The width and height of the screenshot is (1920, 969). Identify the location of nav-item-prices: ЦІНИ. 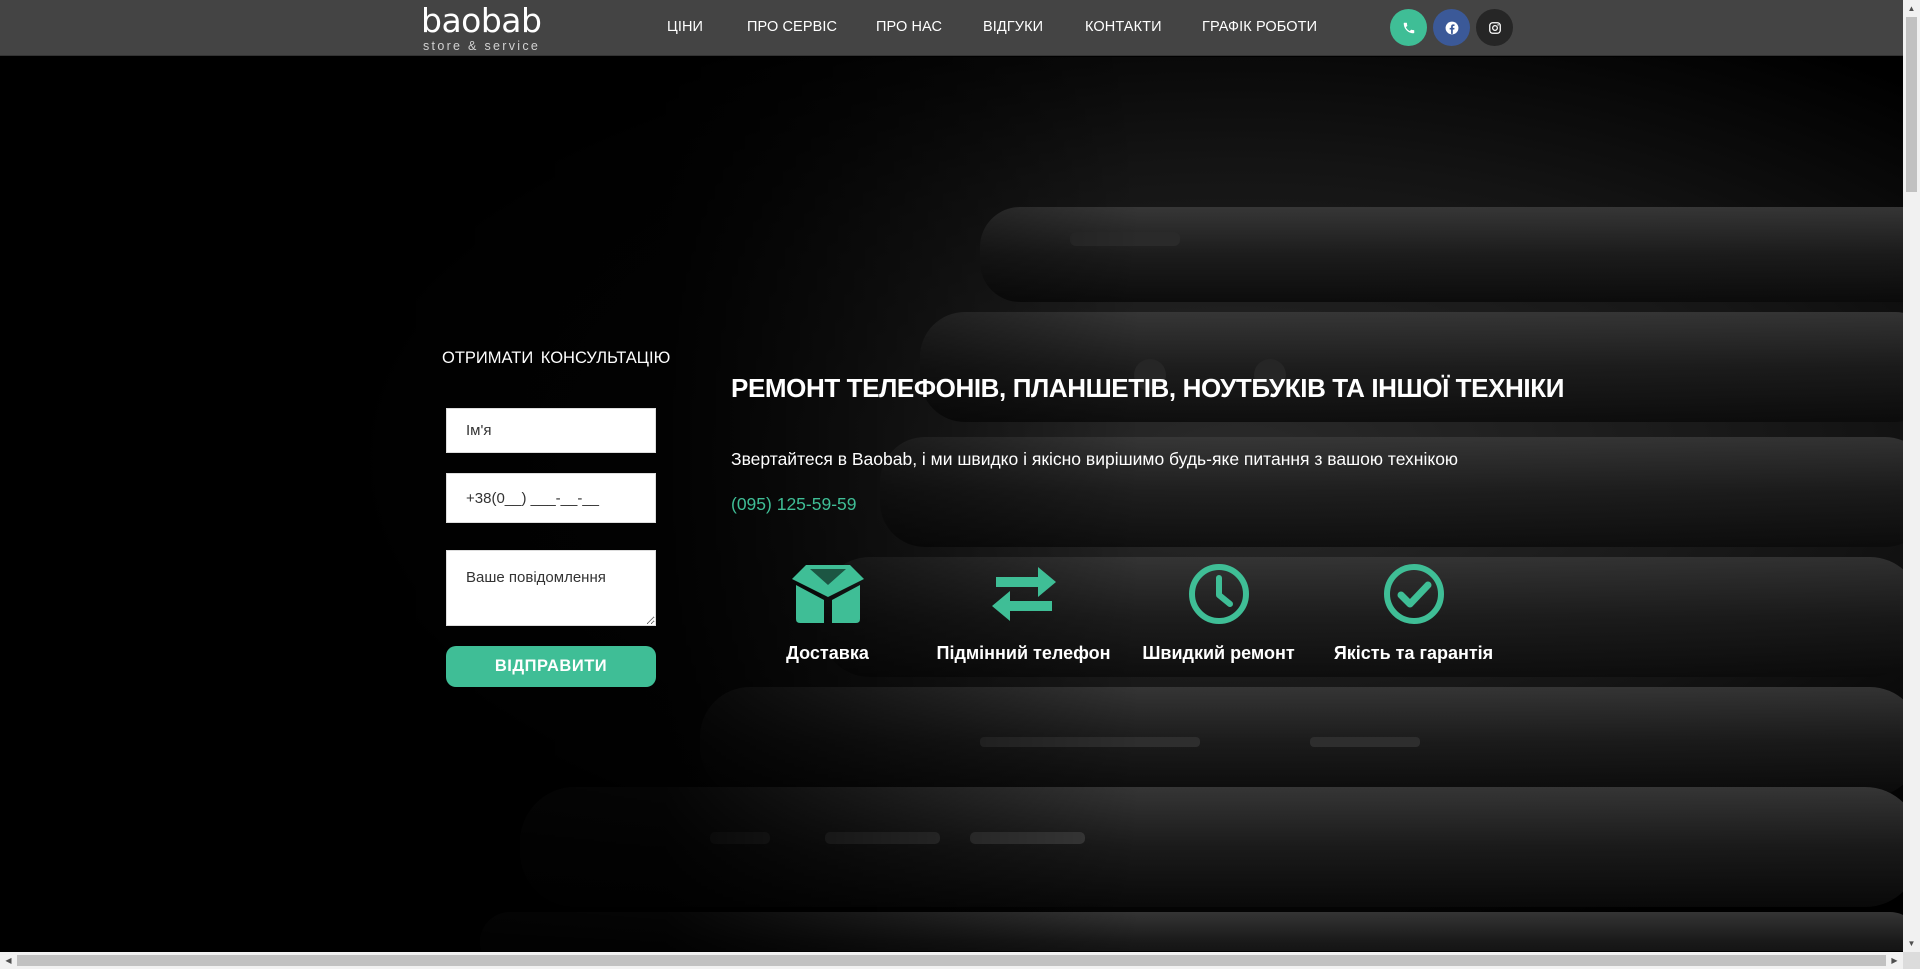
(685, 27).